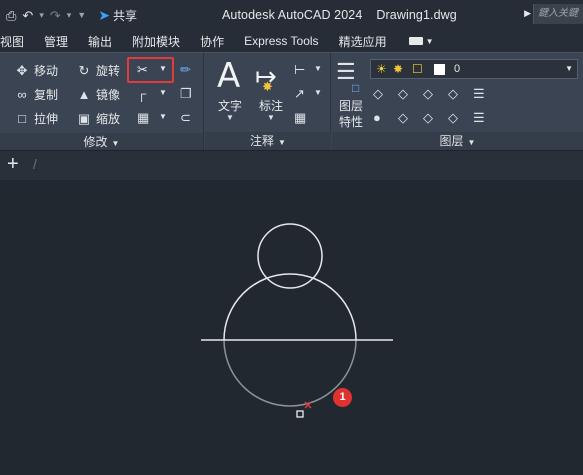 This screenshot has width=583, height=475. What do you see at coordinates (558, 14) in the screenshot?
I see `search-input: 鍵入关鍵` at bounding box center [558, 14].